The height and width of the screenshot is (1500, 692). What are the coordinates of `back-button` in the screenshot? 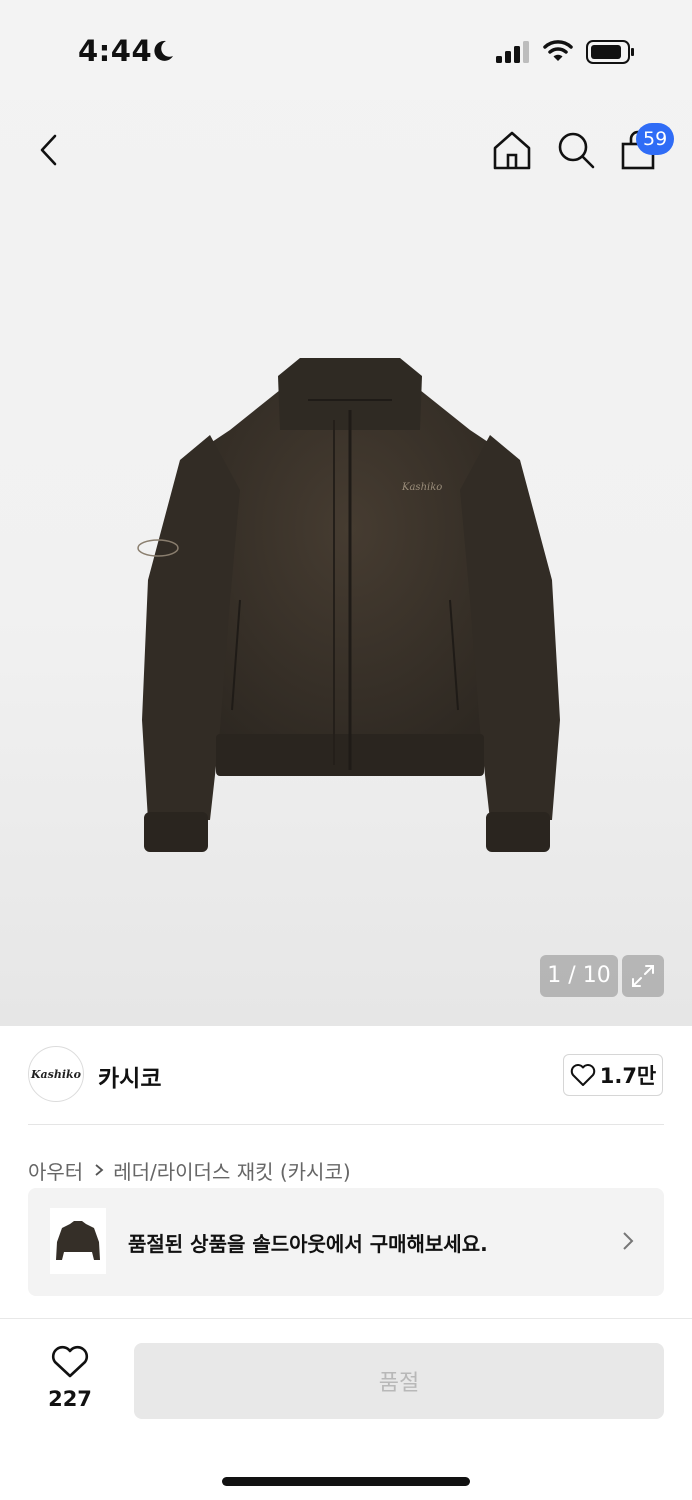 It's located at (50, 150).